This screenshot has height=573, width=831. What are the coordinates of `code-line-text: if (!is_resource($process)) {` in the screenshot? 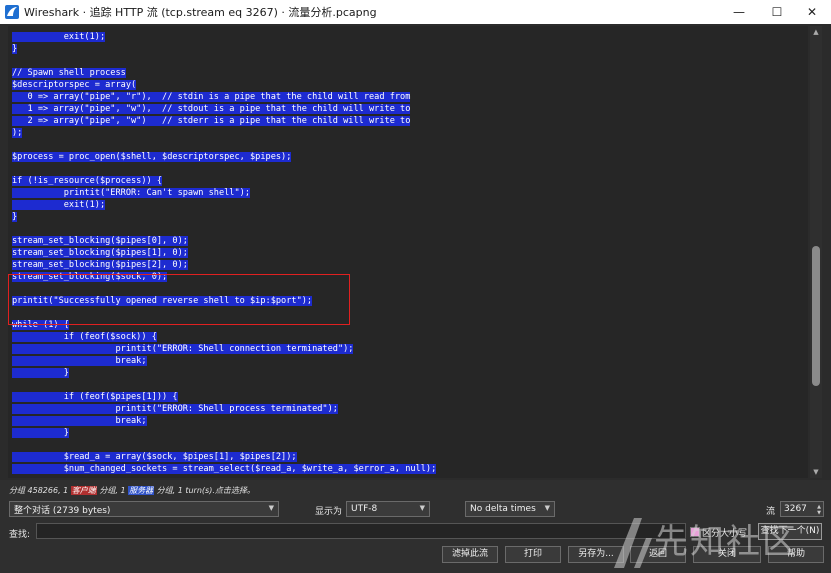 It's located at (87, 181).